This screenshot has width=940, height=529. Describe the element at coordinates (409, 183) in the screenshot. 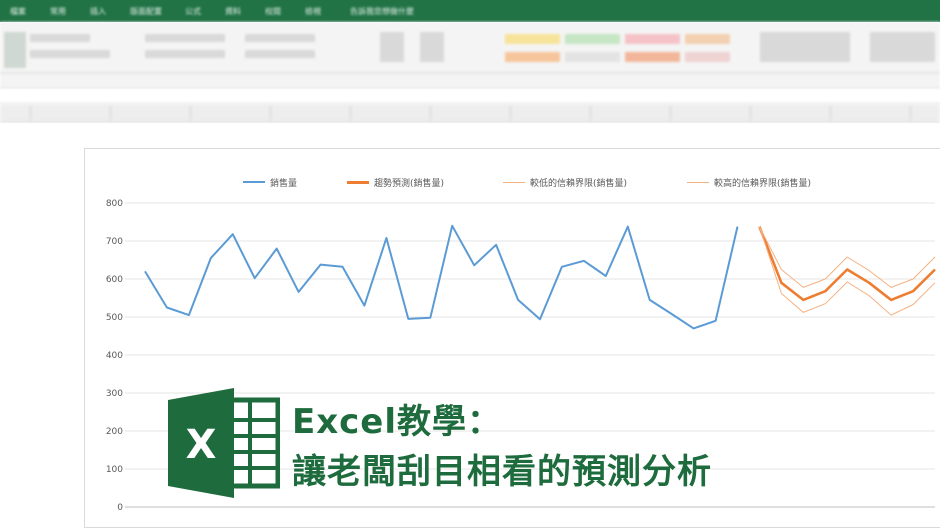

I see `legend-label-forecast: 趨勢預測(銷售量)` at that location.